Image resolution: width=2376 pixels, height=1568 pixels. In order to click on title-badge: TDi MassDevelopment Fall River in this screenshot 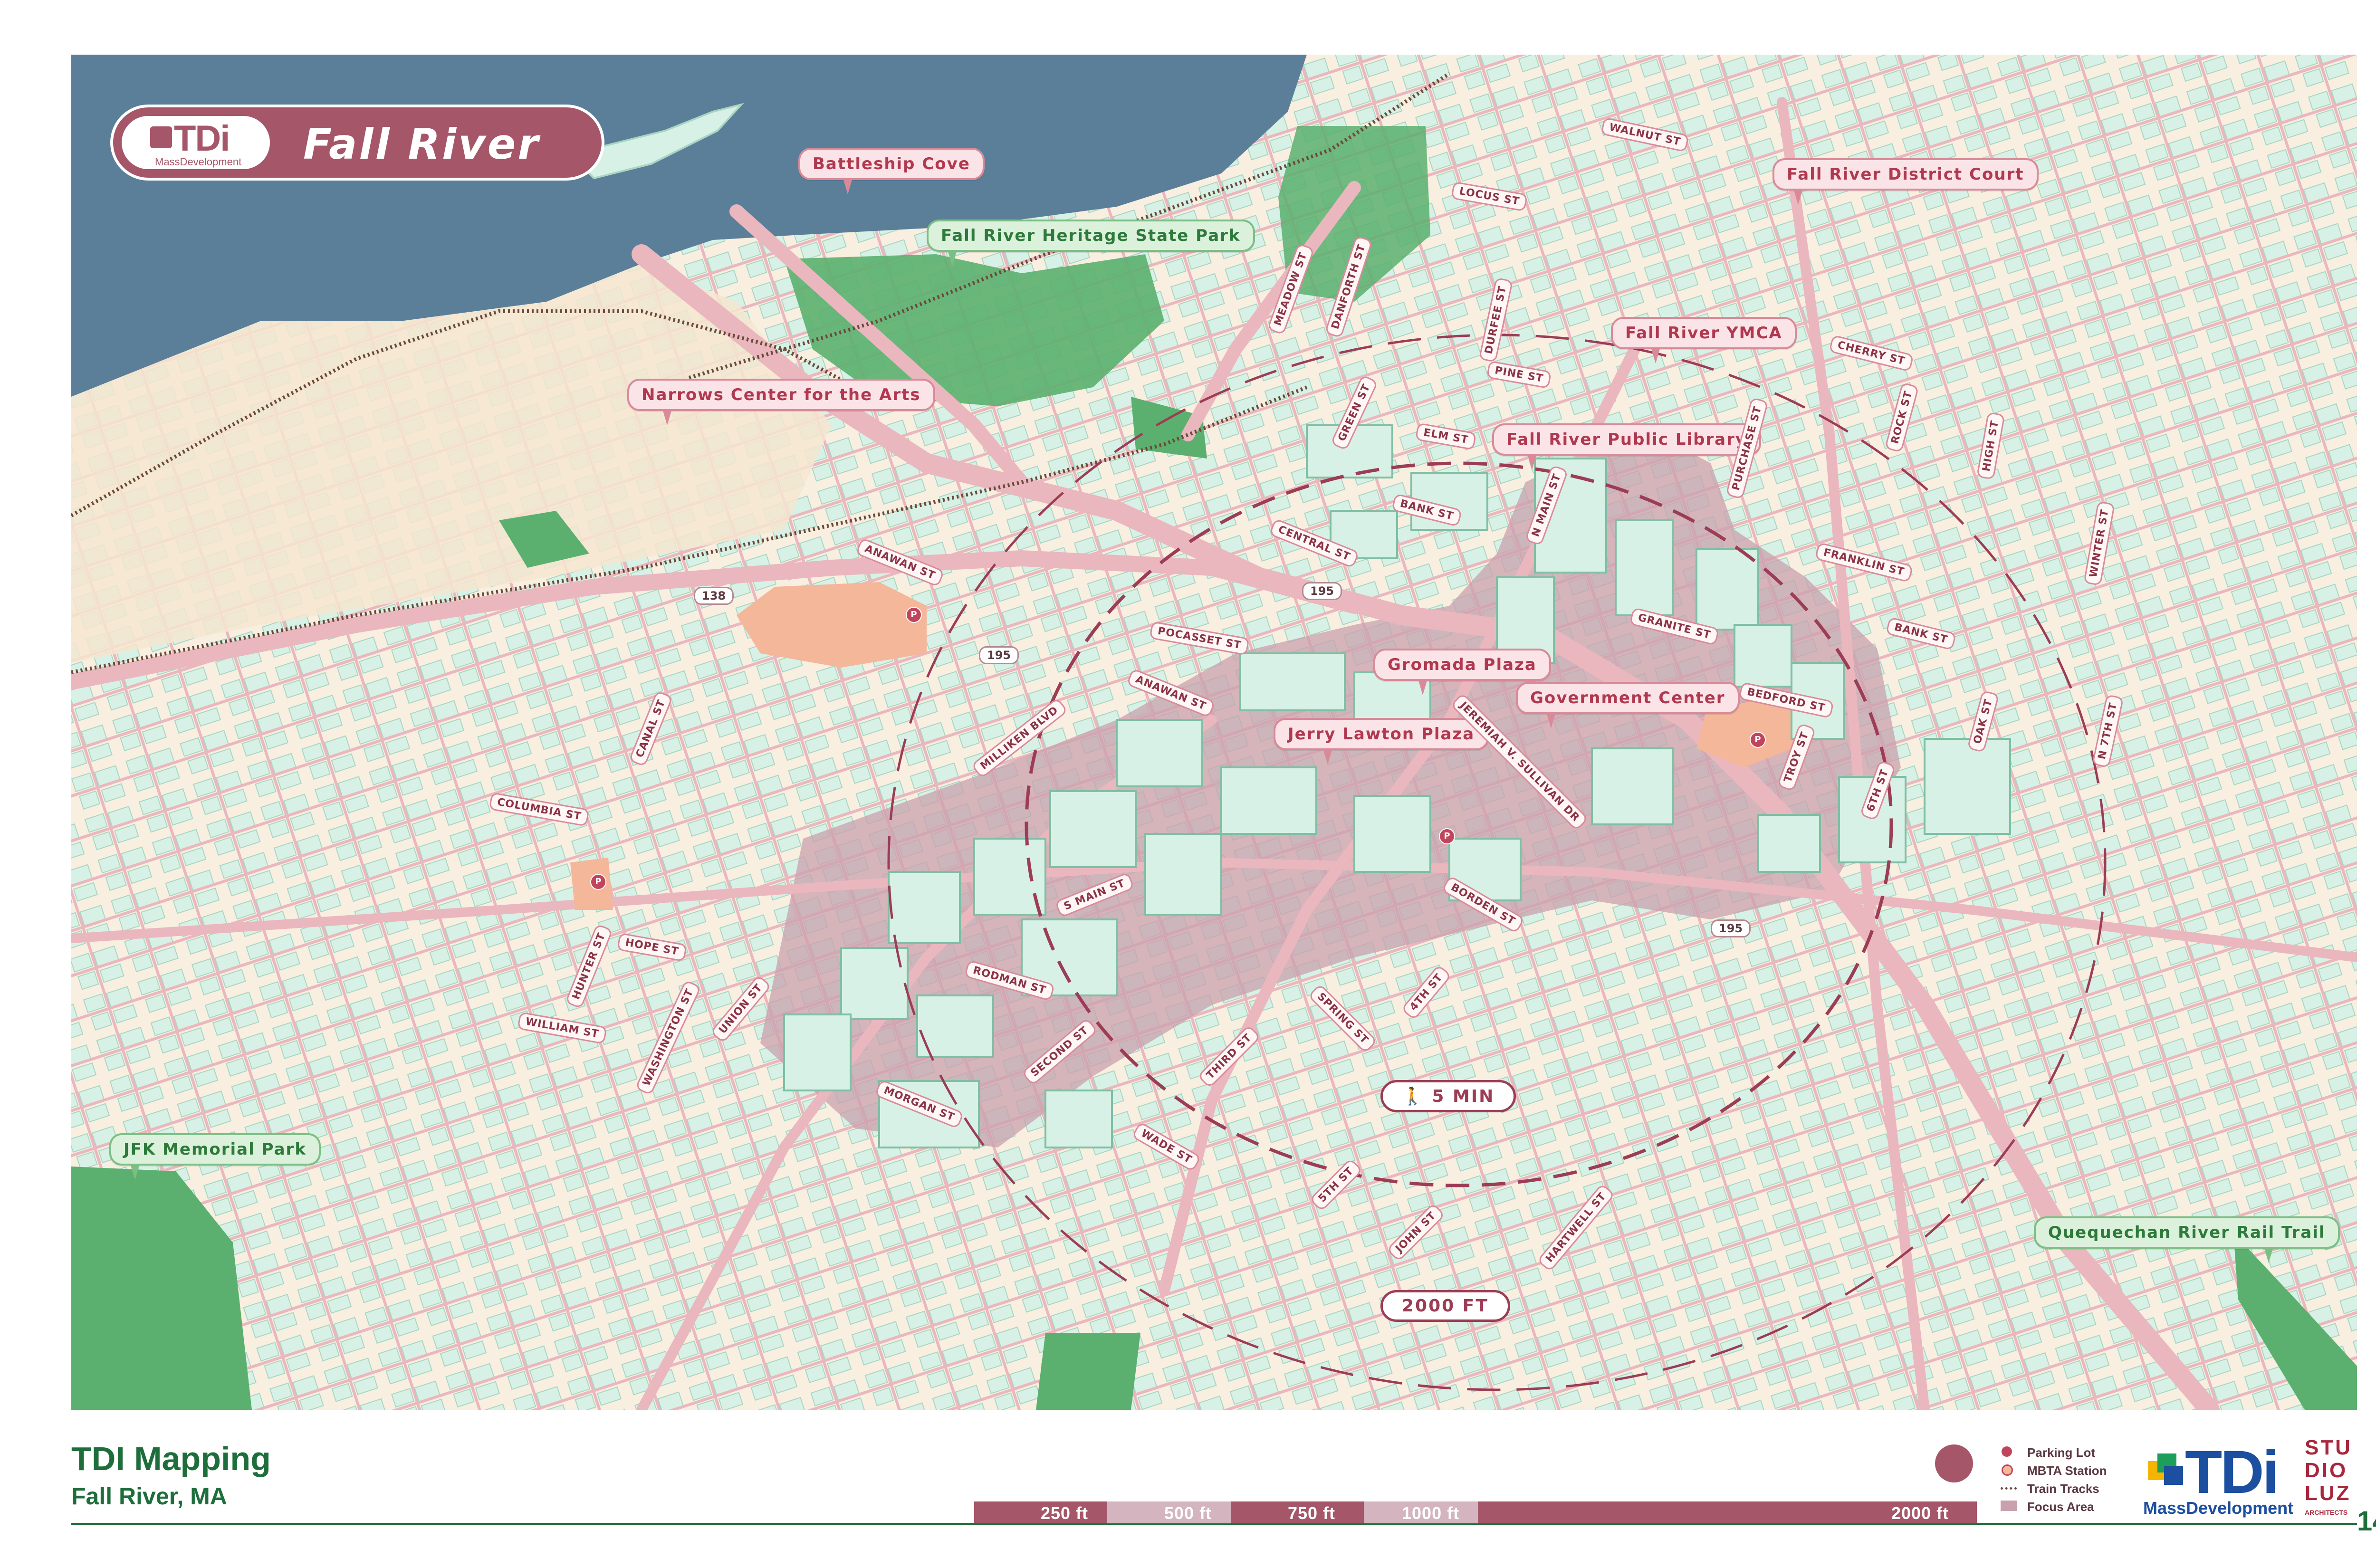, I will do `click(357, 143)`.